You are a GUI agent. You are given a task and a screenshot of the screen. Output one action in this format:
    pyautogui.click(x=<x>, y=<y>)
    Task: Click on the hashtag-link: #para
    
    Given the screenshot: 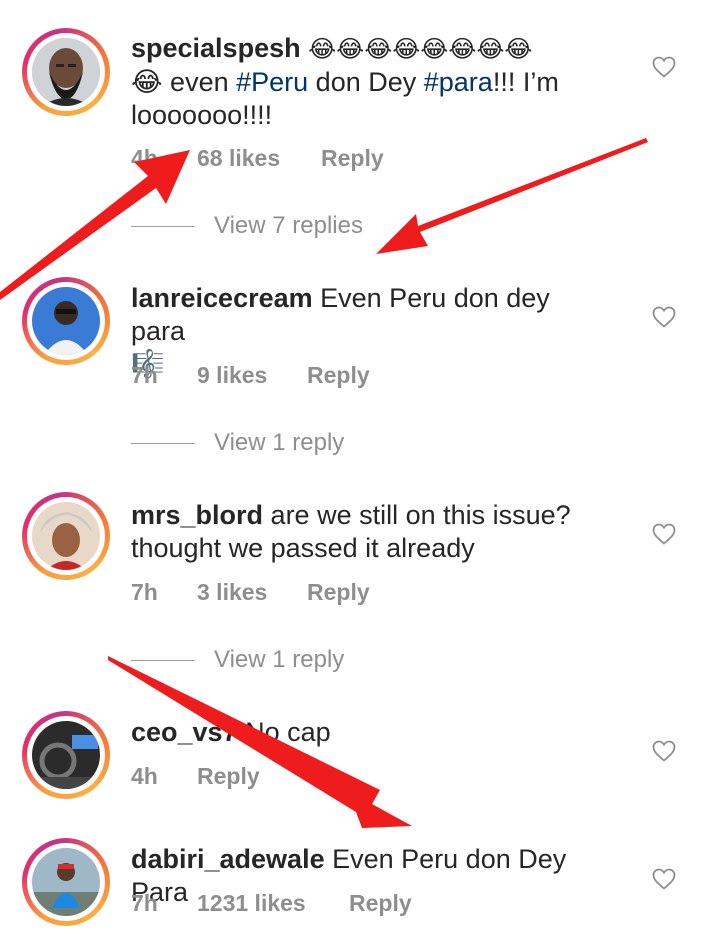 What is the action you would take?
    pyautogui.click(x=458, y=82)
    